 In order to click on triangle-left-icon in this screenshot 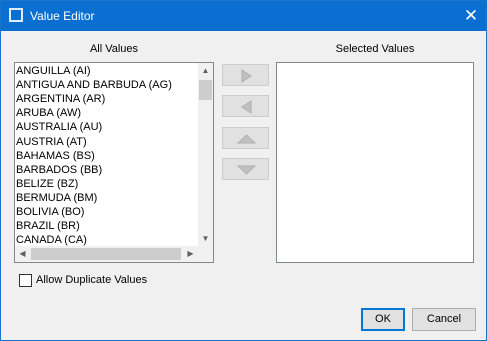, I will do `click(246, 107)`.